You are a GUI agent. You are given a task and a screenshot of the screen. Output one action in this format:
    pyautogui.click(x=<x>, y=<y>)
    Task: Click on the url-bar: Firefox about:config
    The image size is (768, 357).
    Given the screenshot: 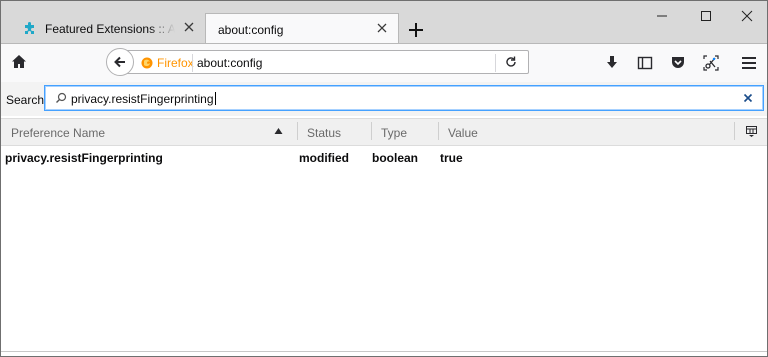 What is the action you would take?
    pyautogui.click(x=328, y=62)
    